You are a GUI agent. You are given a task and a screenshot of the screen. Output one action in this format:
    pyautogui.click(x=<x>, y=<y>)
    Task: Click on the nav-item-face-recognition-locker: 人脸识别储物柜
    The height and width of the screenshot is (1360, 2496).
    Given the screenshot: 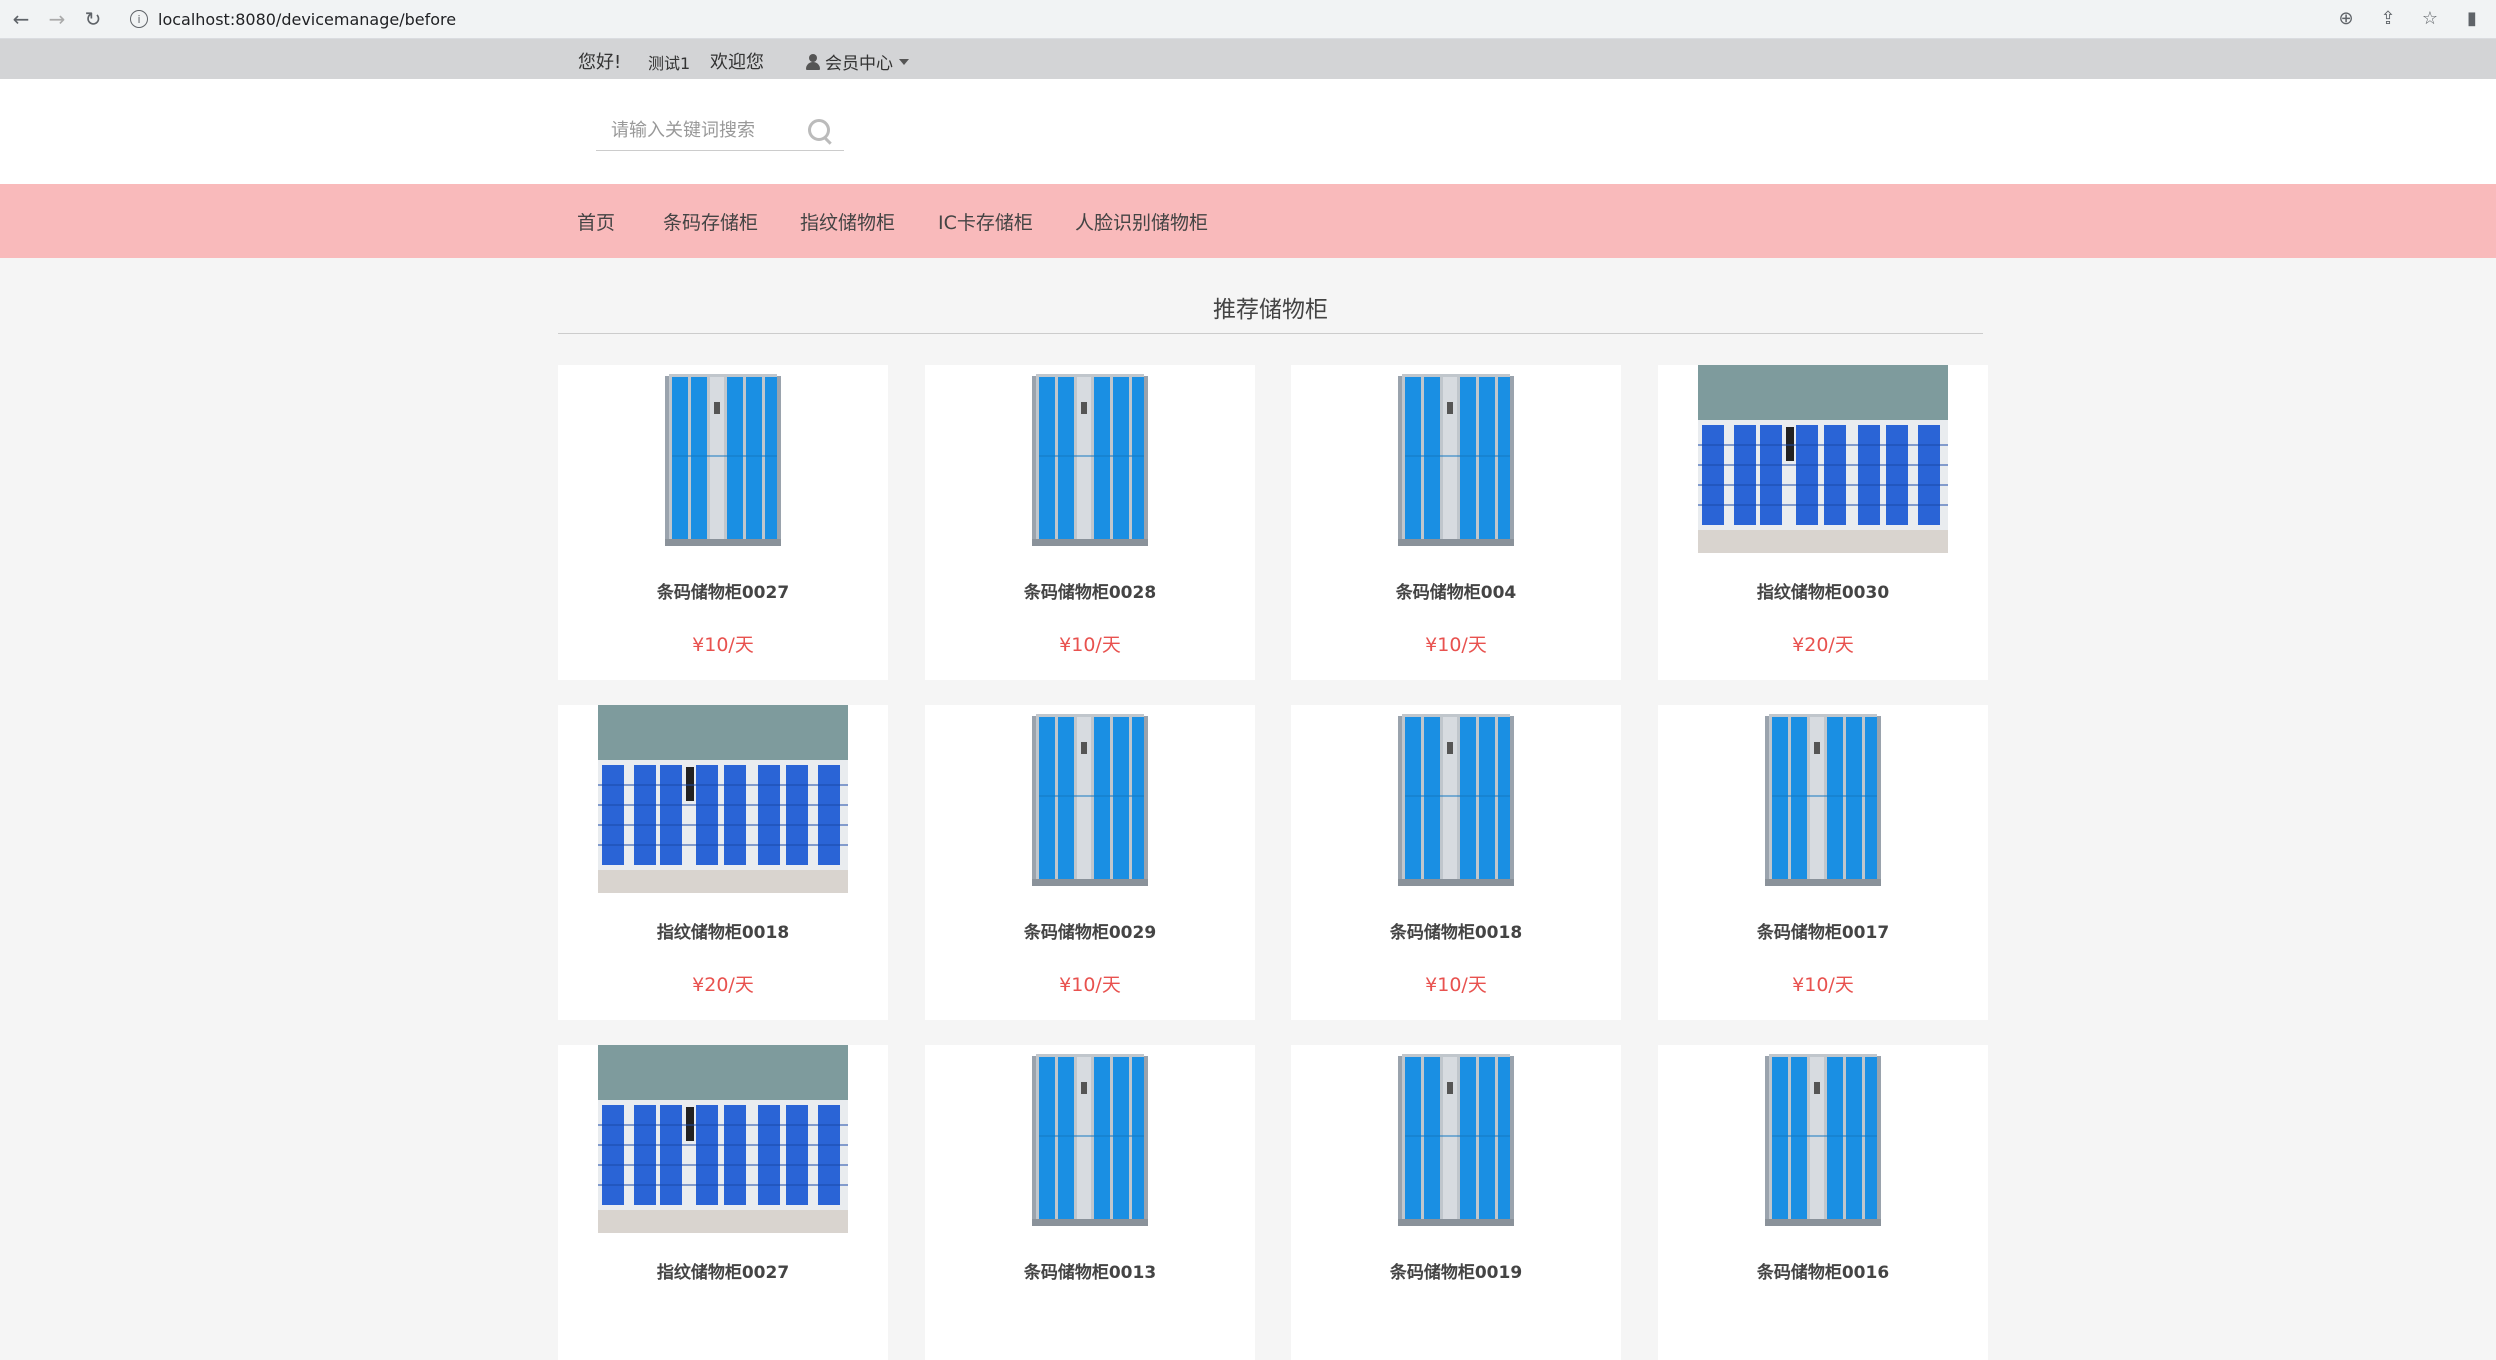 What is the action you would take?
    pyautogui.click(x=1141, y=221)
    